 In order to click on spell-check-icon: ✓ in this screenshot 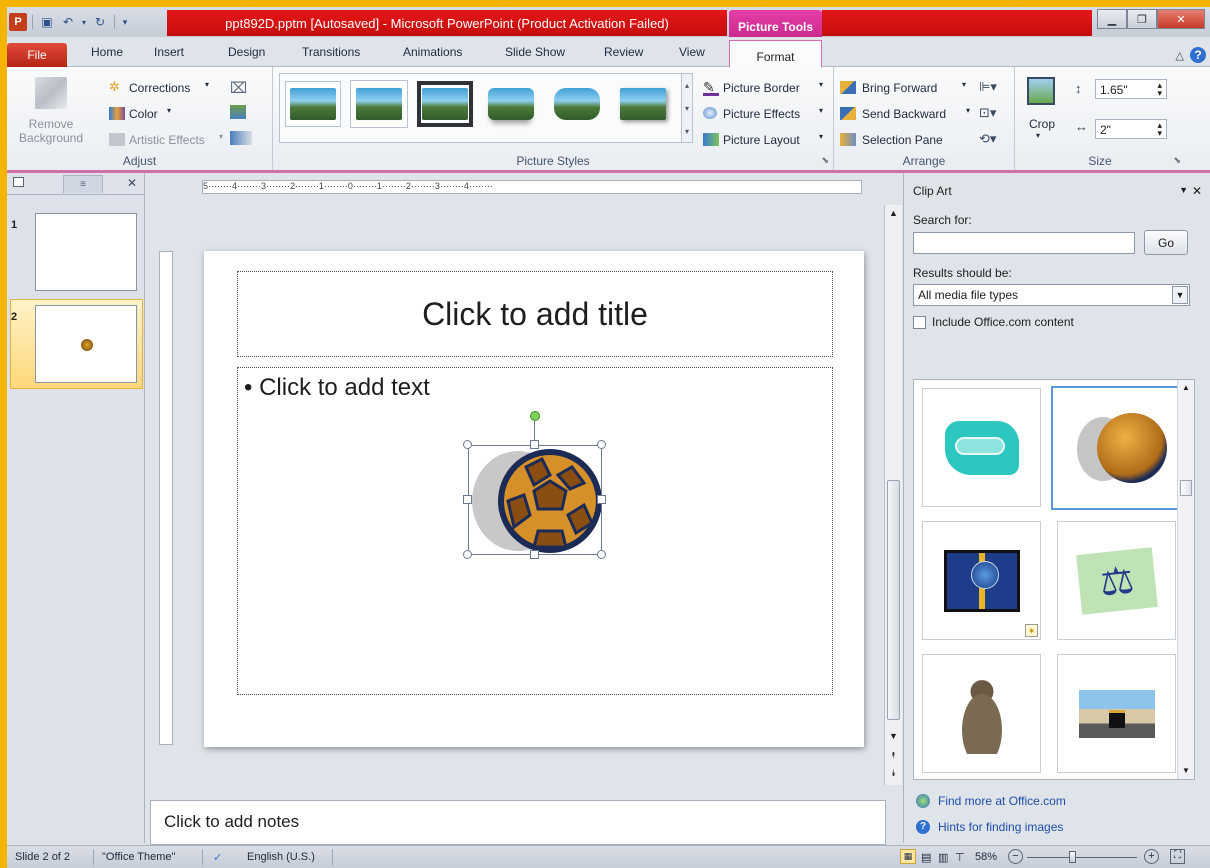, I will do `click(217, 857)`.